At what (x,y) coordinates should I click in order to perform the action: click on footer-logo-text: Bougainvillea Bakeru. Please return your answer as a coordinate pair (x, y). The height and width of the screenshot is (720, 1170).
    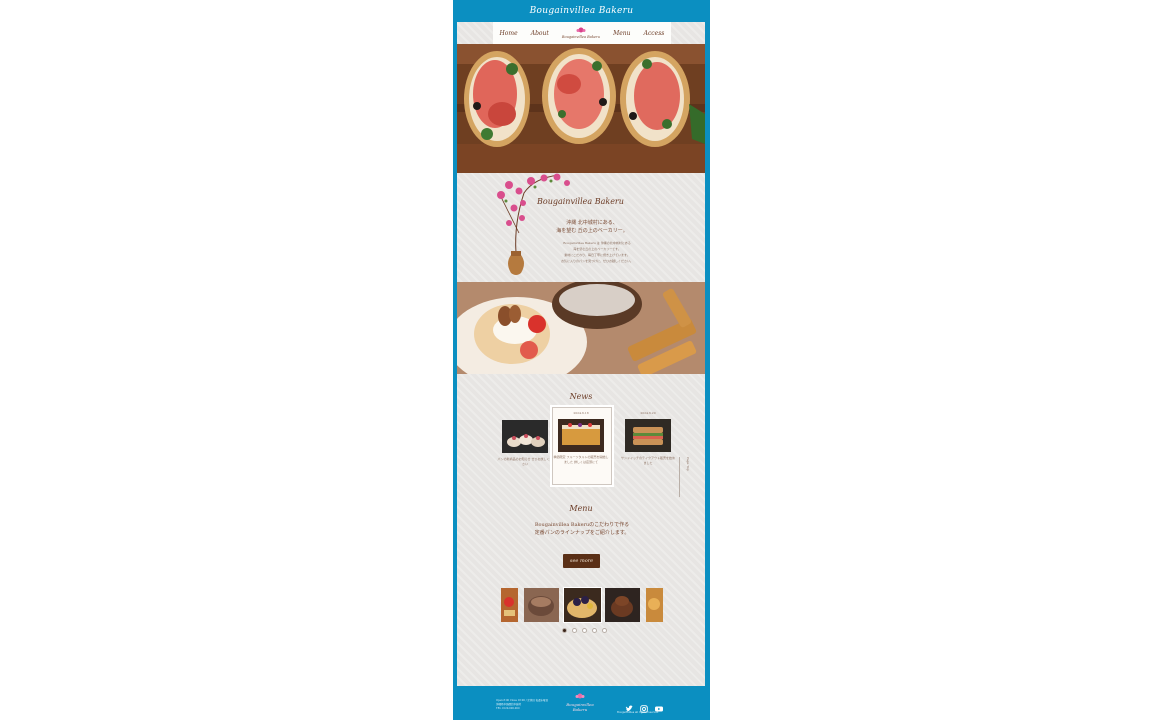
    Looking at the image, I should click on (580, 707).